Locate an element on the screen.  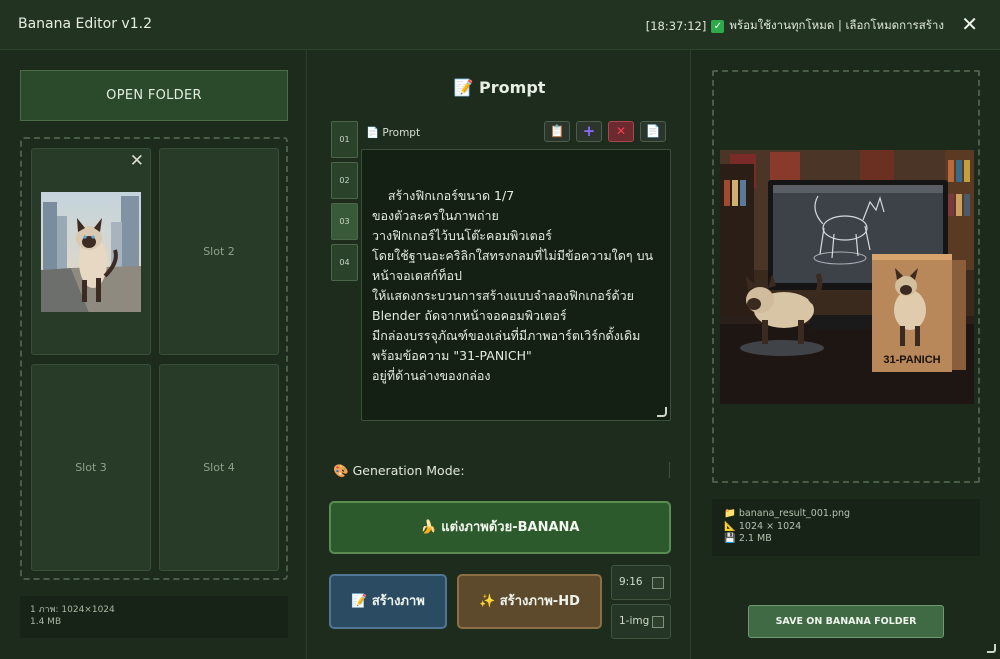
file-size-row: 💾 2.1 MB is located at coordinates (846, 539).